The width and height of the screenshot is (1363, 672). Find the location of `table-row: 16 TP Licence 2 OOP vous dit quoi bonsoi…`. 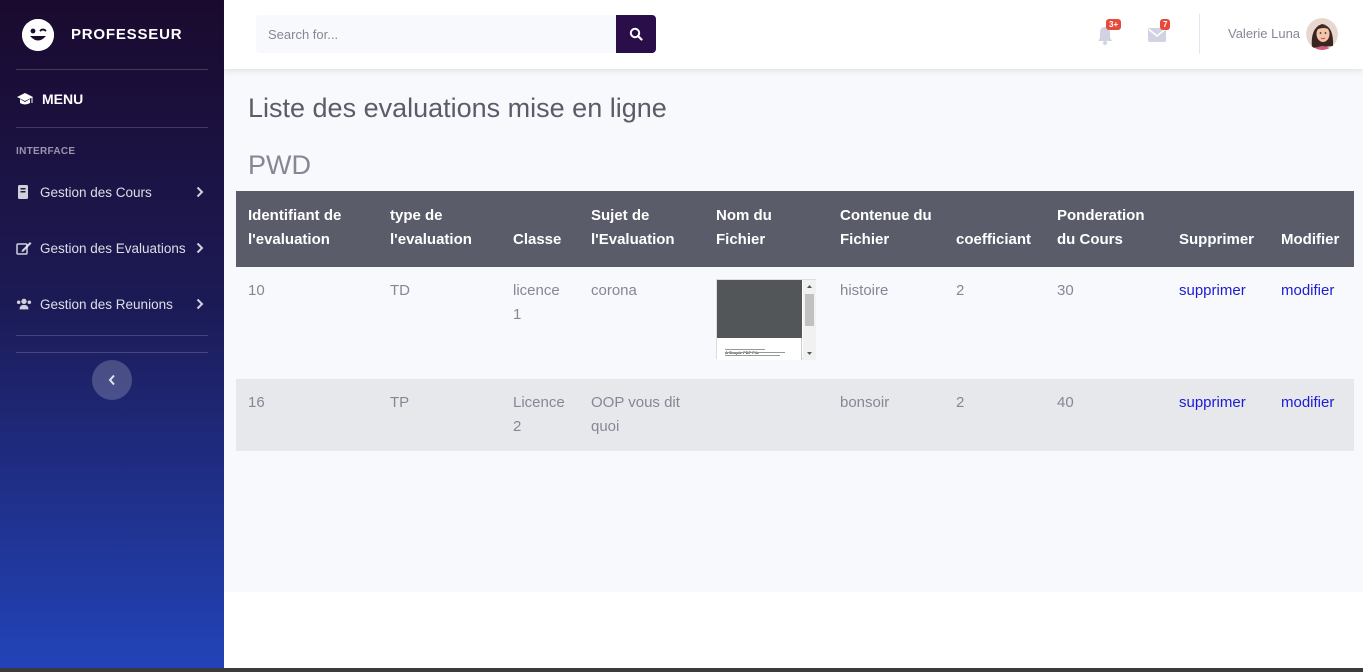

table-row: 16 TP Licence 2 OOP vous dit quoi bonsoi… is located at coordinates (795, 415).